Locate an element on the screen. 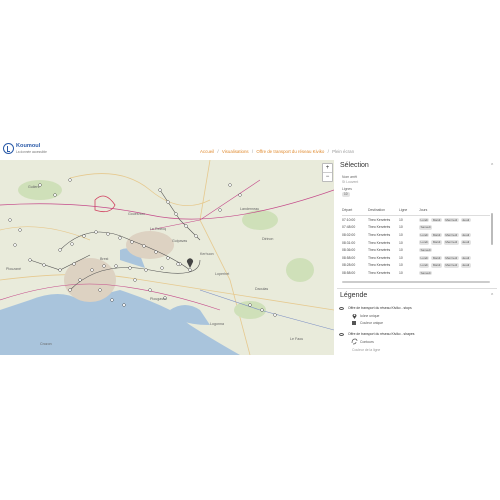 Image resolution: width=500 pixels, height=500 pixels. departure-time: 07:48:00 is located at coordinates (349, 227).